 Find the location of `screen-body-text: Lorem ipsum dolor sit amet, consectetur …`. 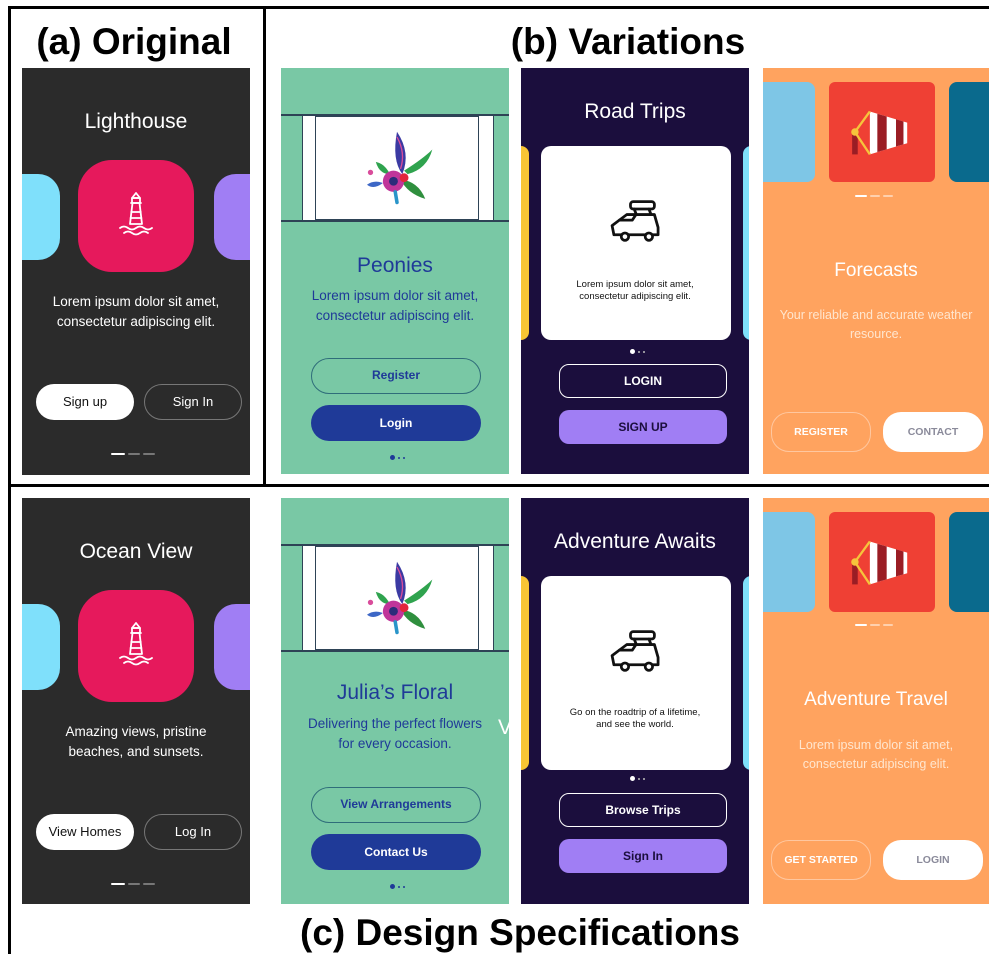

screen-body-text: Lorem ipsum dolor sit amet, consectetur … is located at coordinates (876, 754).